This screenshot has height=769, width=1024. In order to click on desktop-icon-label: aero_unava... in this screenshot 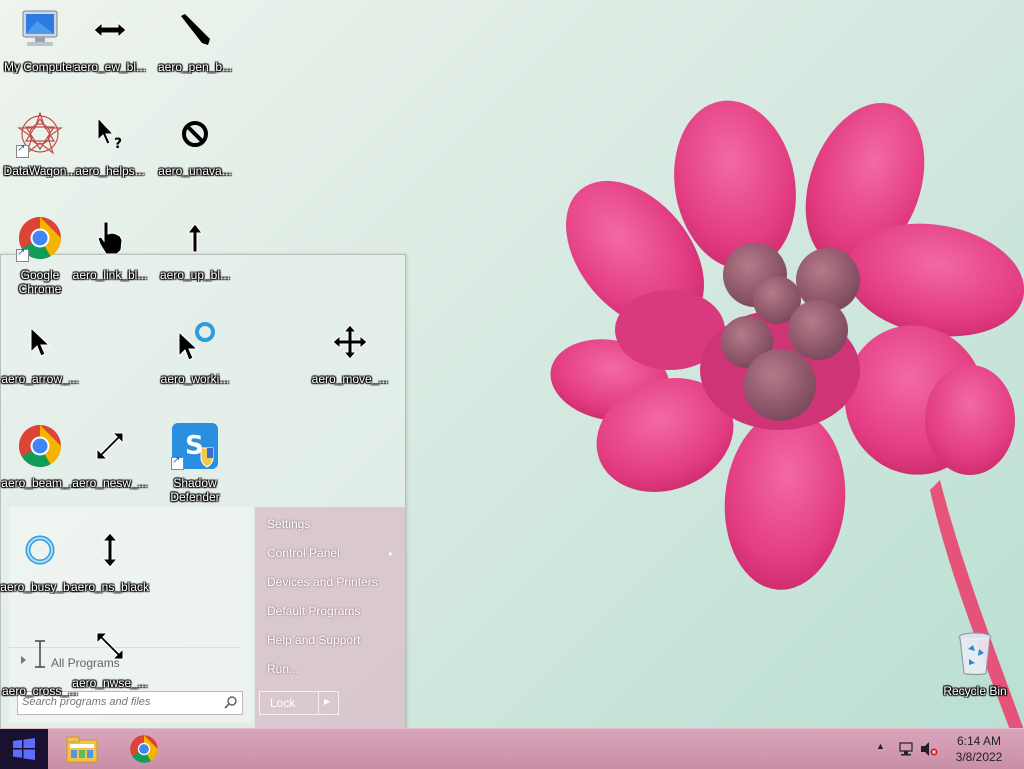, I will do `click(195, 171)`.